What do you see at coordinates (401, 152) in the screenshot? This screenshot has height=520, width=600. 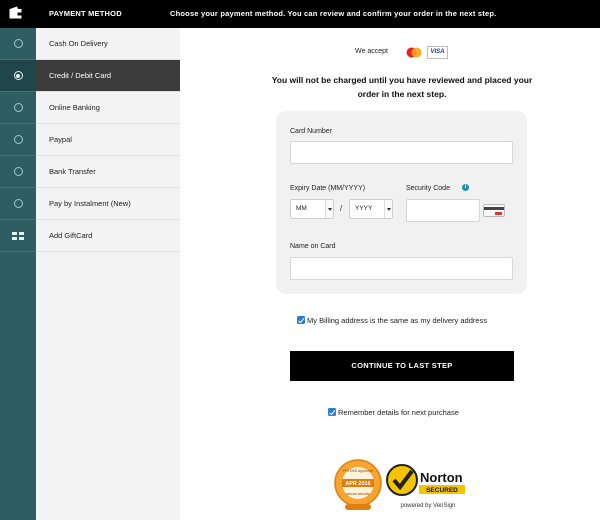 I see `card-number-input` at bounding box center [401, 152].